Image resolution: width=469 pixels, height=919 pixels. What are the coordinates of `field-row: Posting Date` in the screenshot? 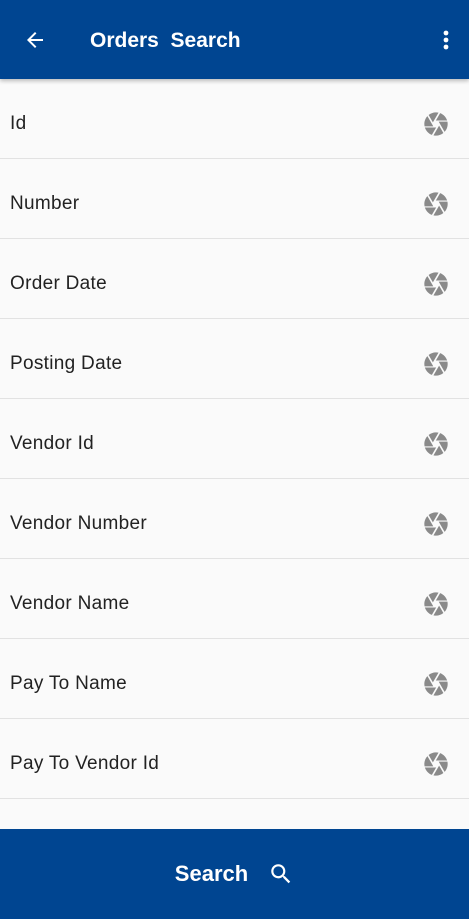 It's located at (234, 359).